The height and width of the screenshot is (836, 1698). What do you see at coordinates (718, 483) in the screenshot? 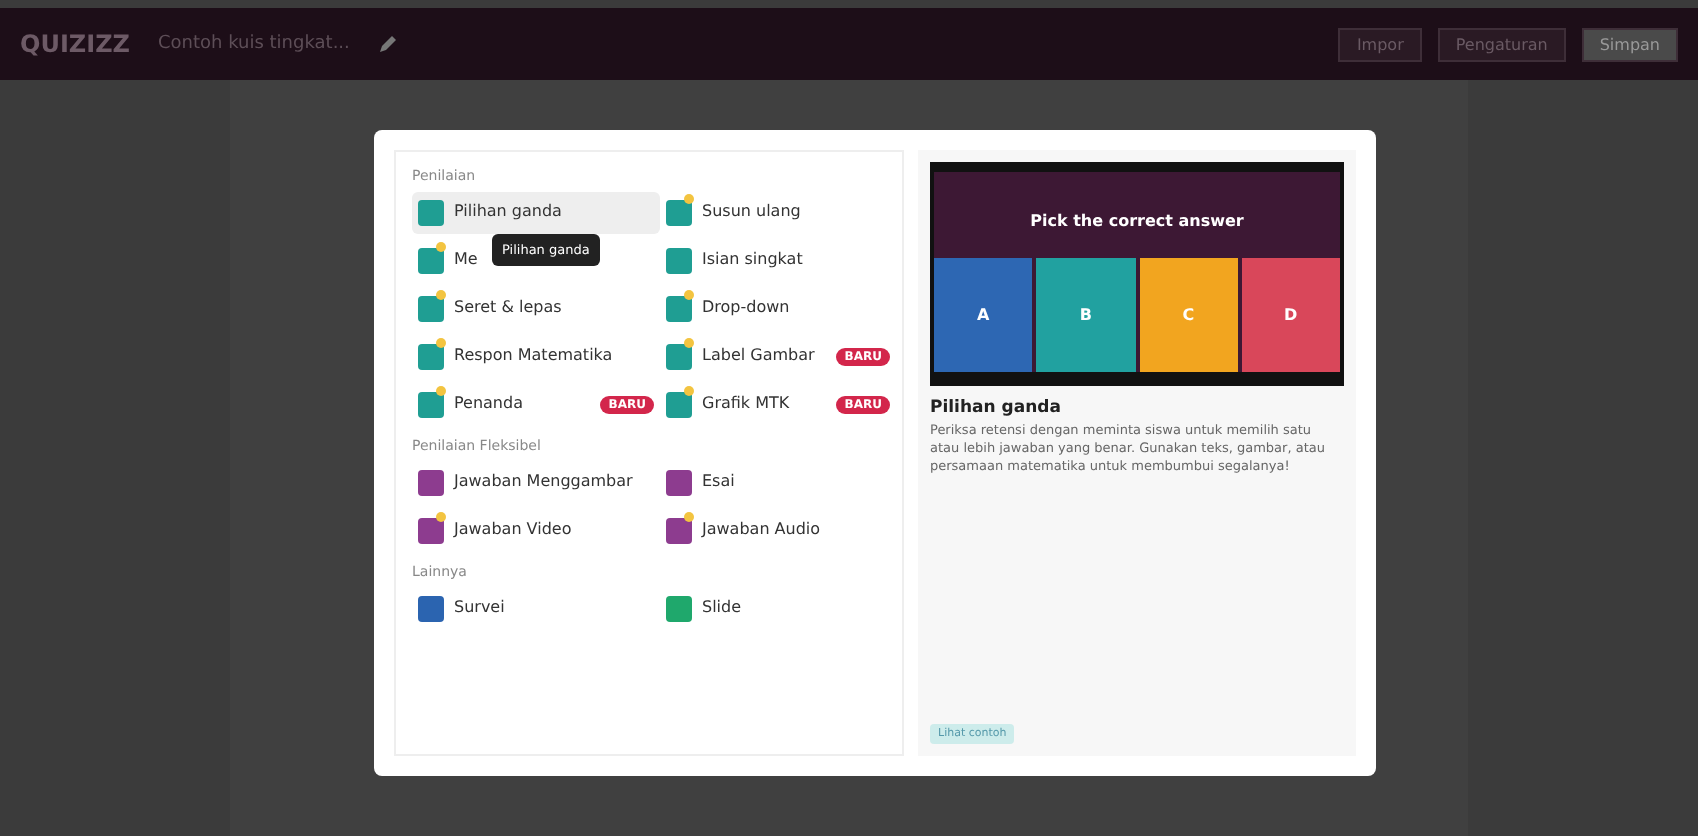
I see `question-type-label: Esai` at bounding box center [718, 483].